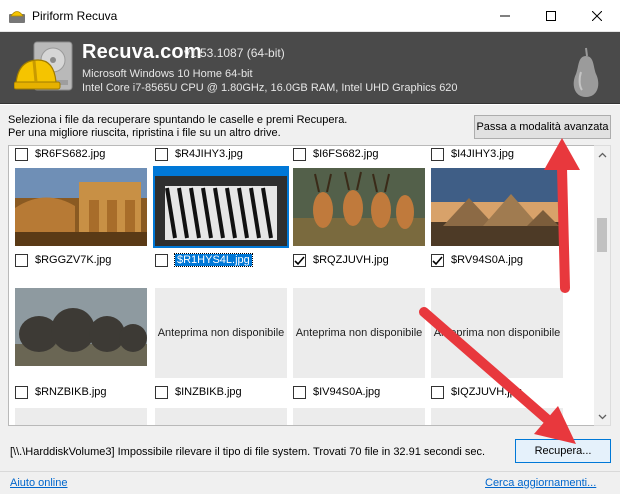 The height and width of the screenshot is (494, 620). I want to click on close-icon, so click(597, 16).